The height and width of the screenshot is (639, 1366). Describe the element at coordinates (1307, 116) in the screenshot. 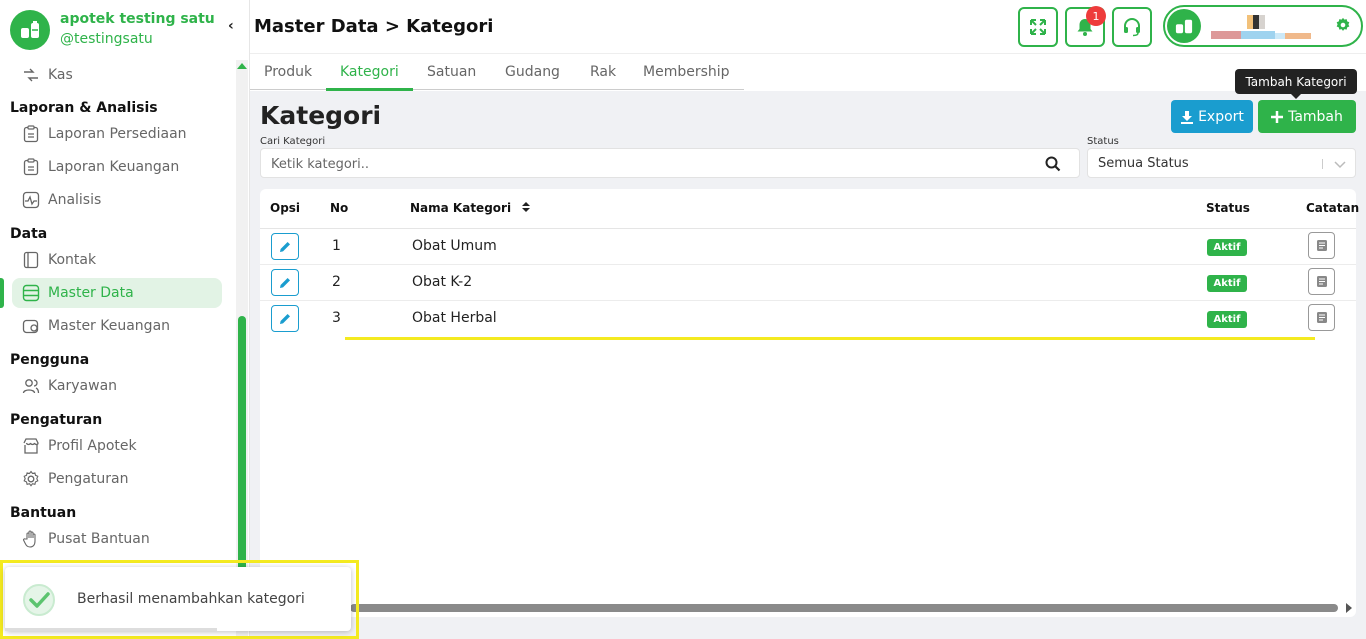

I see `add-category-button: Tambah` at that location.